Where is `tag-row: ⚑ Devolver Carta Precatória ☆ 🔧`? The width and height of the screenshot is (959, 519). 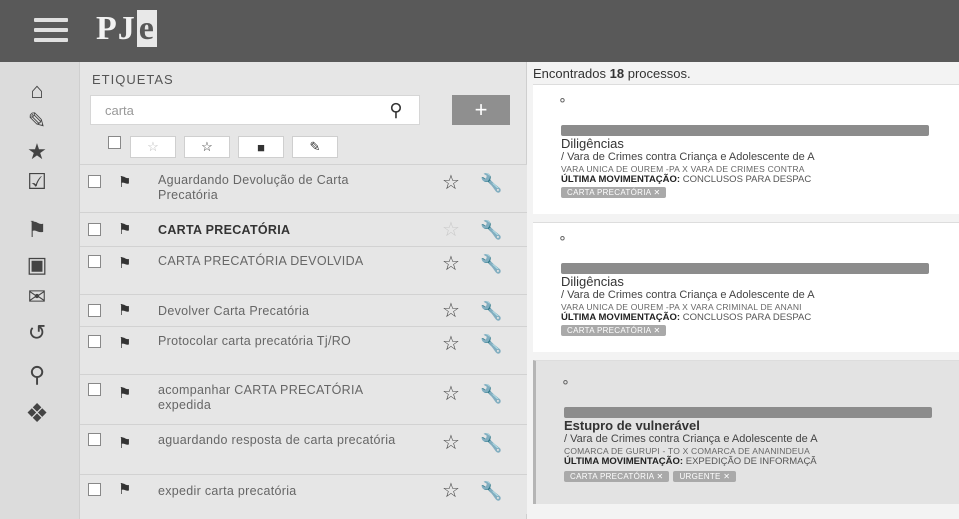 tag-row: ⚑ Devolver Carta Precatória ☆ 🔧 is located at coordinates (303, 310).